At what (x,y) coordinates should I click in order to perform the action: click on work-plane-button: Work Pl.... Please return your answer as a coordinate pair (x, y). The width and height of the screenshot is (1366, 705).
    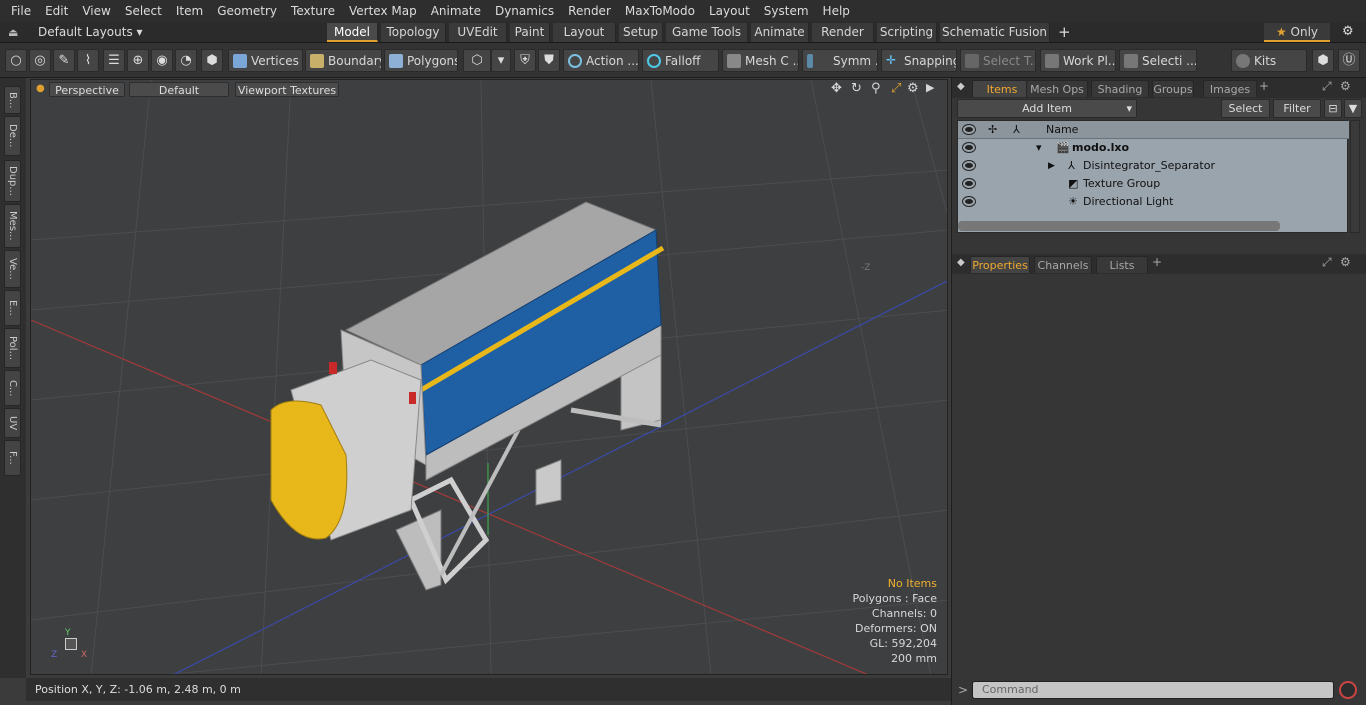
    Looking at the image, I should click on (1078, 60).